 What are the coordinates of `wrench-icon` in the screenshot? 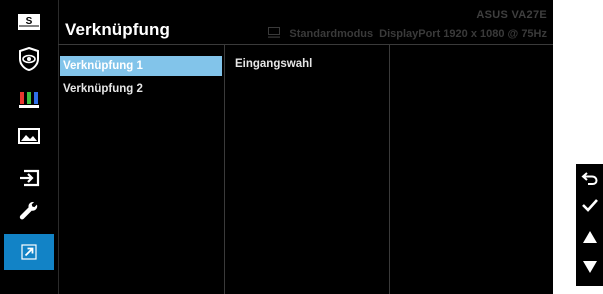 It's located at (29, 211).